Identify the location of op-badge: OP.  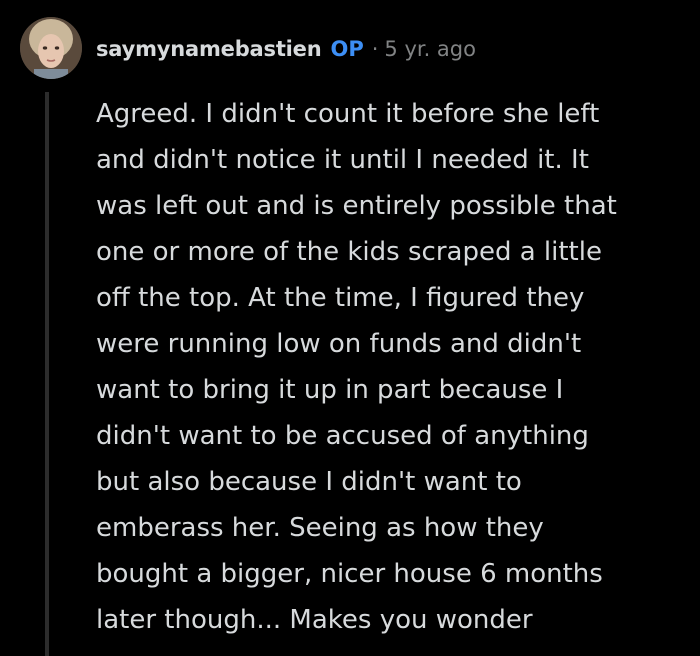
(347, 49).